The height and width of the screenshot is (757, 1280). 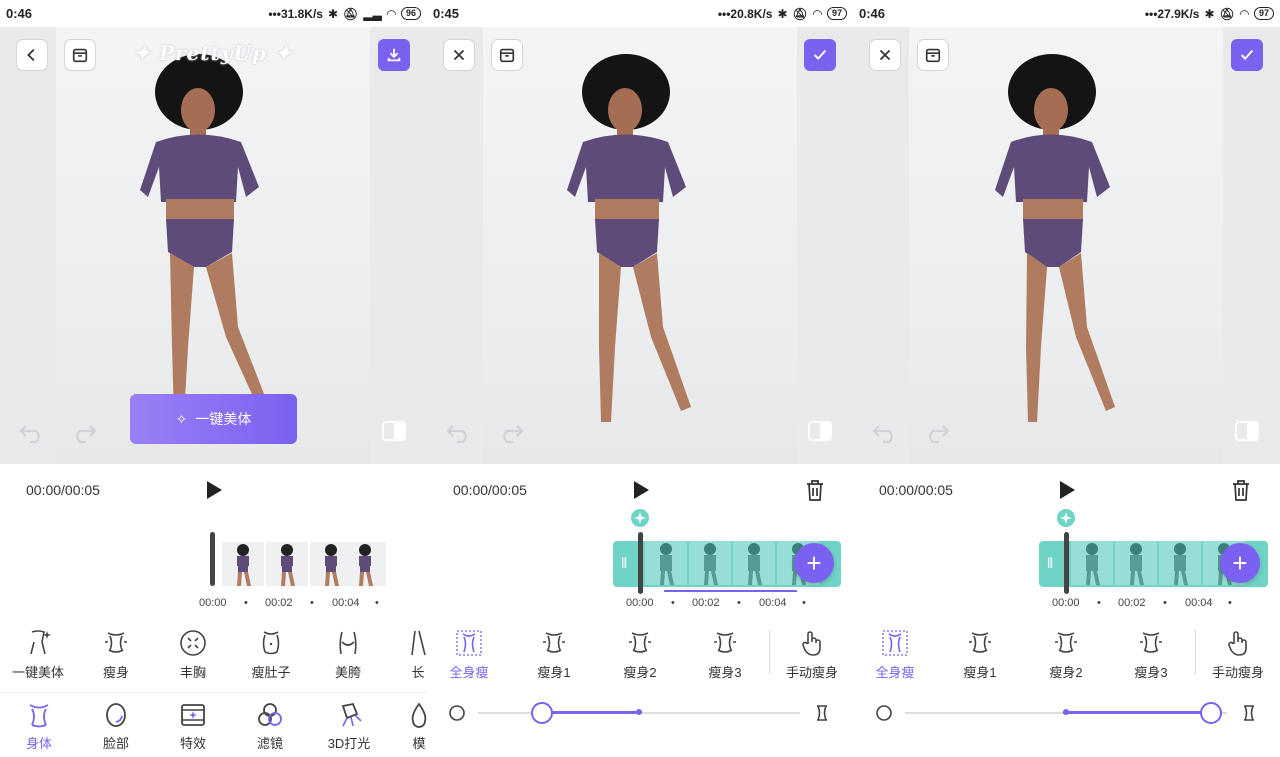 What do you see at coordinates (348, 654) in the screenshot?
I see `tool-hip: 美胯` at bounding box center [348, 654].